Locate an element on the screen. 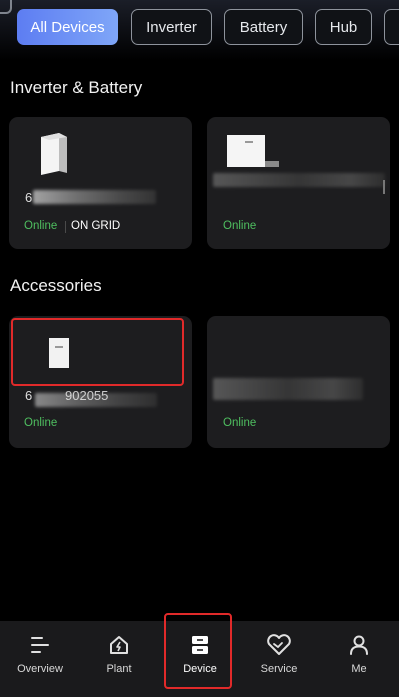 Image resolution: width=399 pixels, height=697 pixels. tab-me: Me is located at coordinates (359, 659).